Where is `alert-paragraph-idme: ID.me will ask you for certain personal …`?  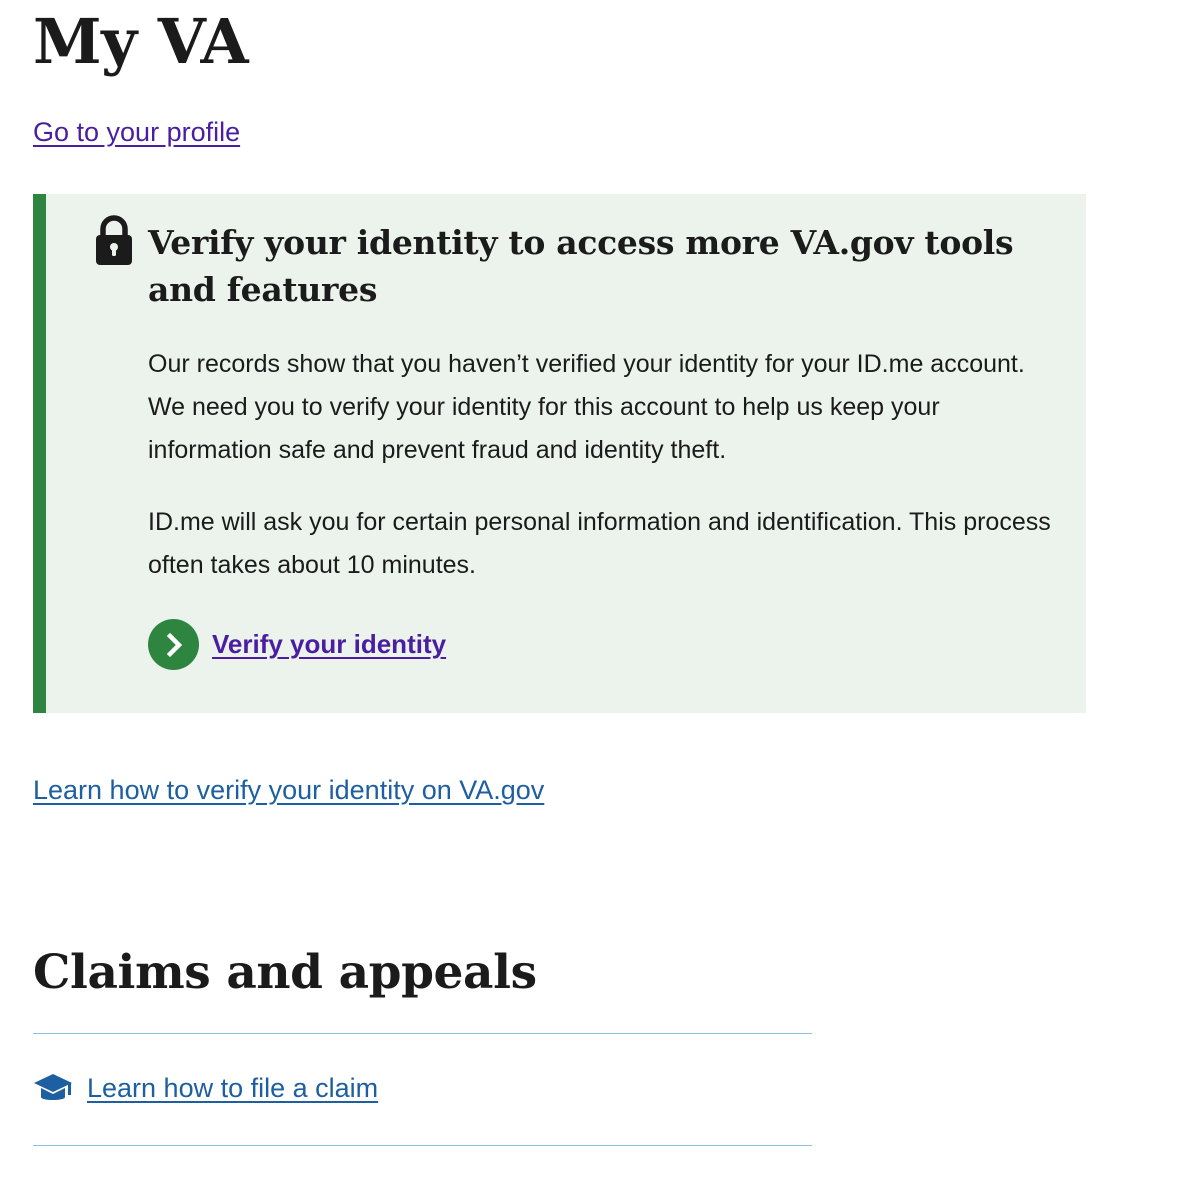
alert-paragraph-idme: ID.me will ask you for certain personal … is located at coordinates (599, 543).